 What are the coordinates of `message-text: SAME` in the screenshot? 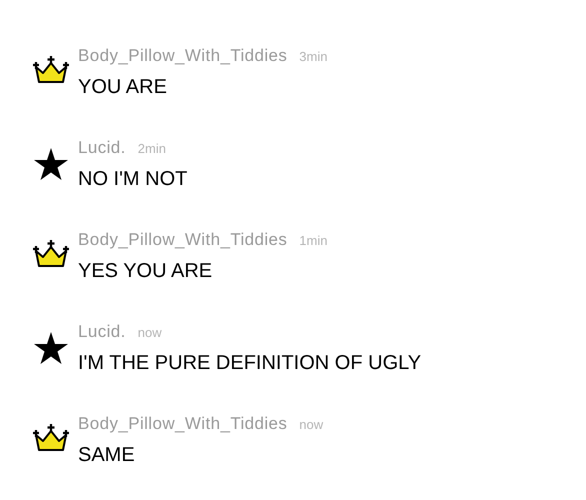 It's located at (107, 455).